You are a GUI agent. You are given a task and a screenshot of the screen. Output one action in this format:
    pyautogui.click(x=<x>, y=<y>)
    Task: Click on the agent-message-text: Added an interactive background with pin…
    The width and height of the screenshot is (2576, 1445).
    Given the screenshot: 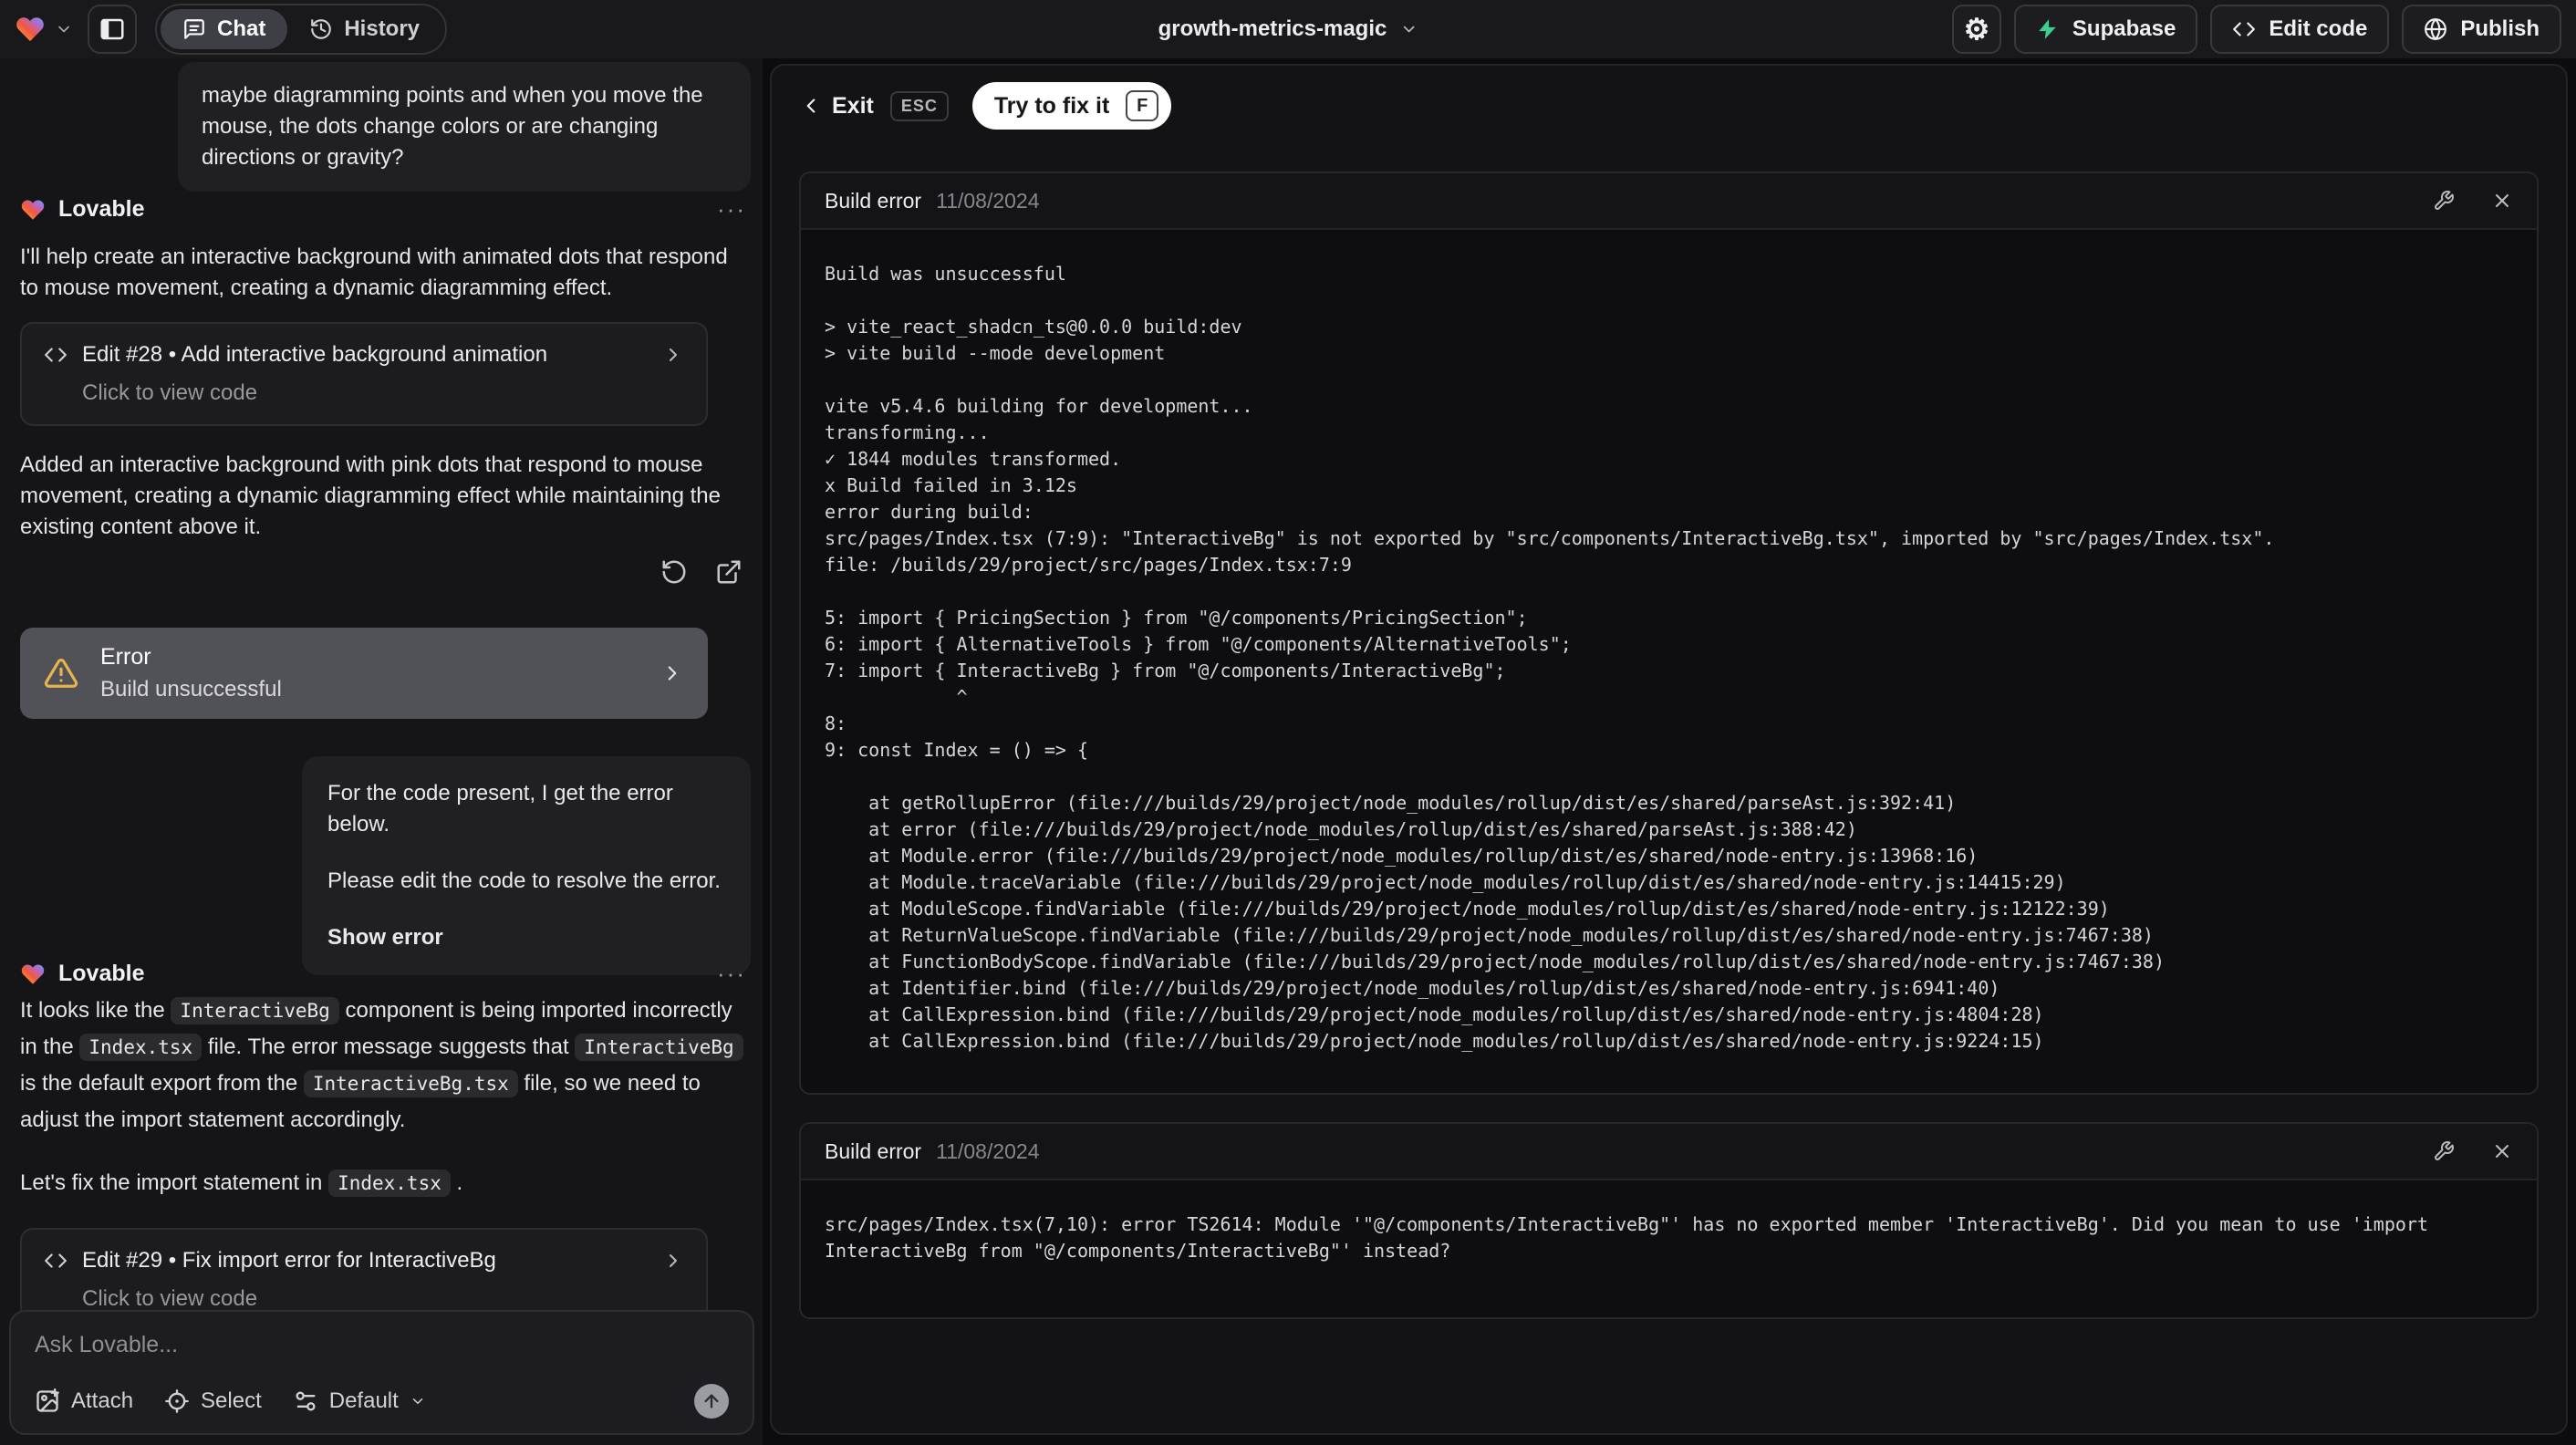 What is the action you would take?
    pyautogui.click(x=370, y=495)
    